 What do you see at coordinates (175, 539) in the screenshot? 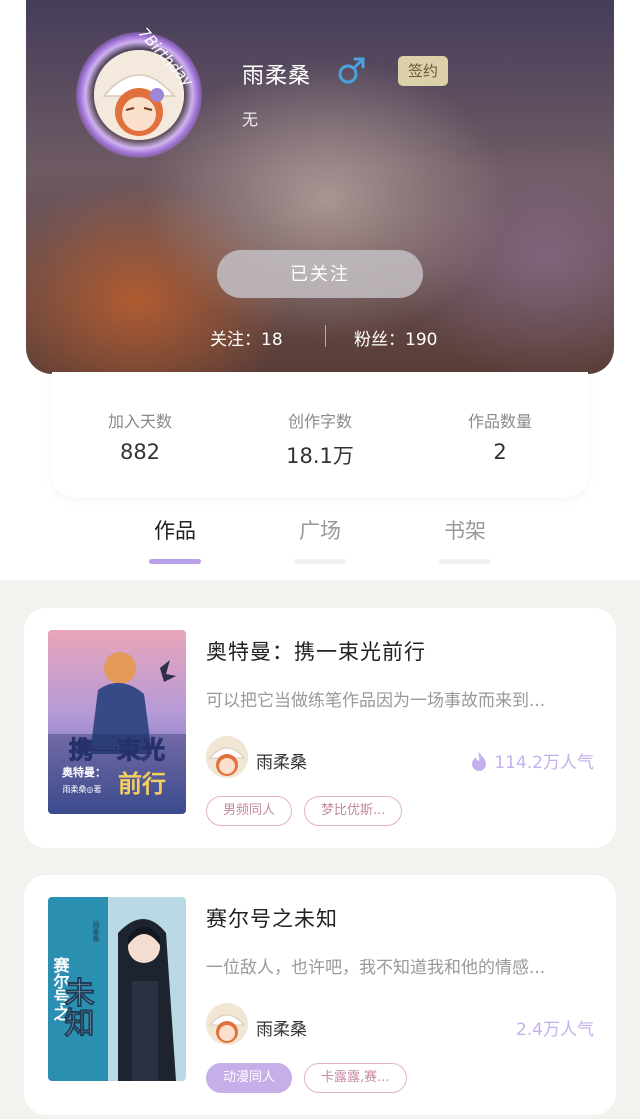
I see `tab-works: 作品` at bounding box center [175, 539].